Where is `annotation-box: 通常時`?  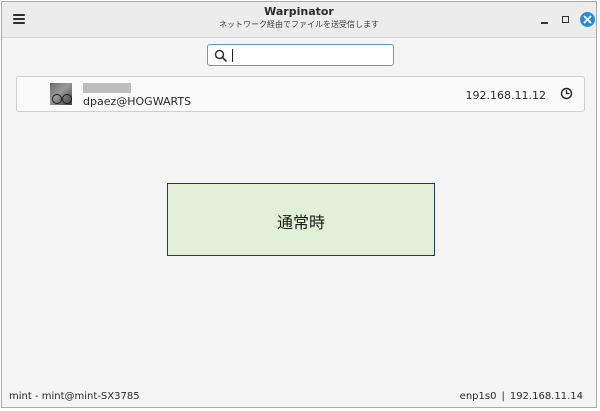
annotation-box: 通常時 is located at coordinates (301, 219).